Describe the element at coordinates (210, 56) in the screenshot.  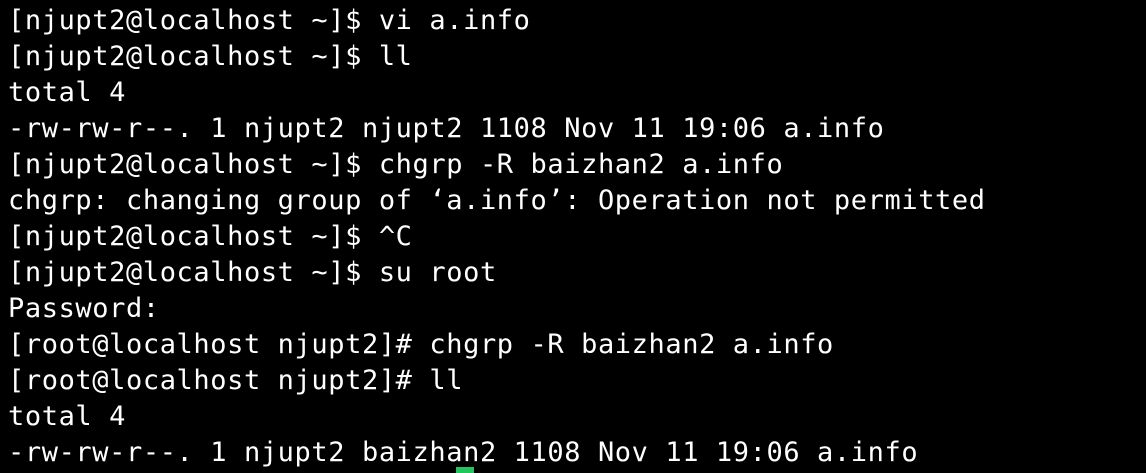
I see `terminal-line: [njupt2@localhost ~]$ ll` at that location.